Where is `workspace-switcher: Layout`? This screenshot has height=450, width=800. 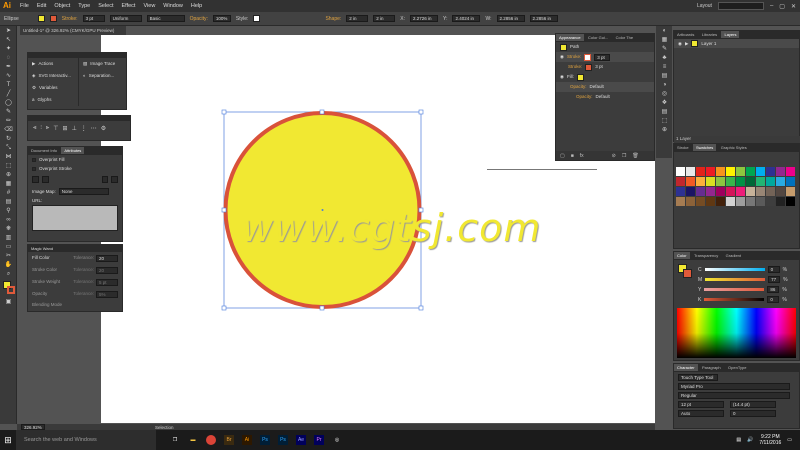
workspace-switcher: Layout is located at coordinates (704, 6).